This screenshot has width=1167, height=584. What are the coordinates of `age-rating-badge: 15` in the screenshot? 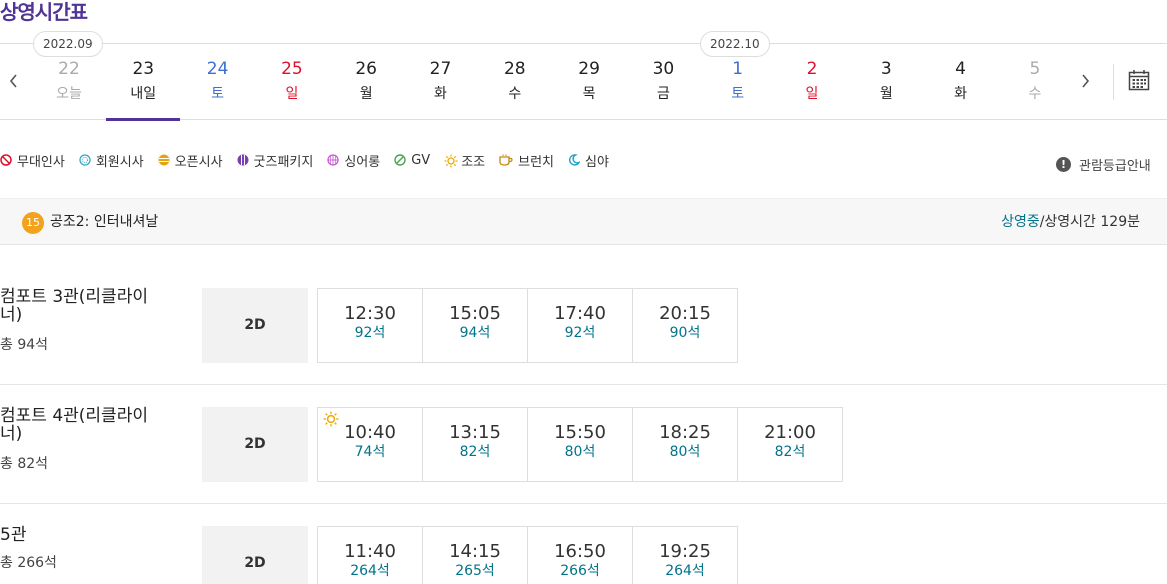 It's located at (33, 223).